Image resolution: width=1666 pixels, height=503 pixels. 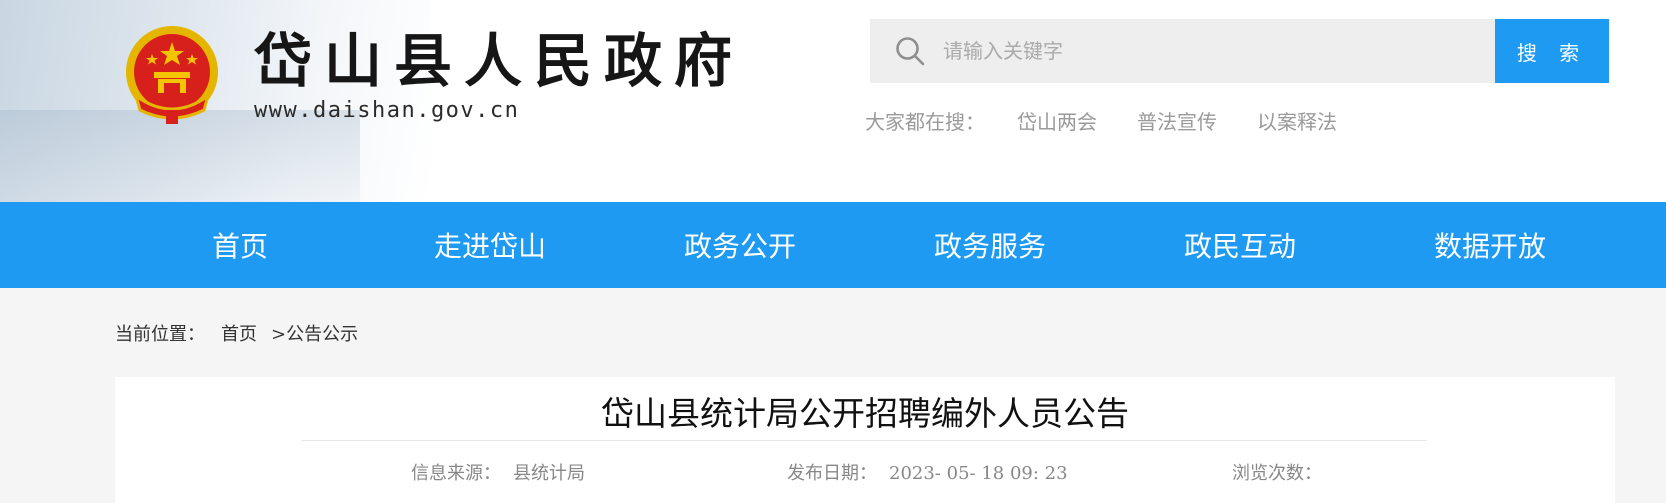 What do you see at coordinates (990, 245) in the screenshot?
I see `nav-item-services: 政务服务` at bounding box center [990, 245].